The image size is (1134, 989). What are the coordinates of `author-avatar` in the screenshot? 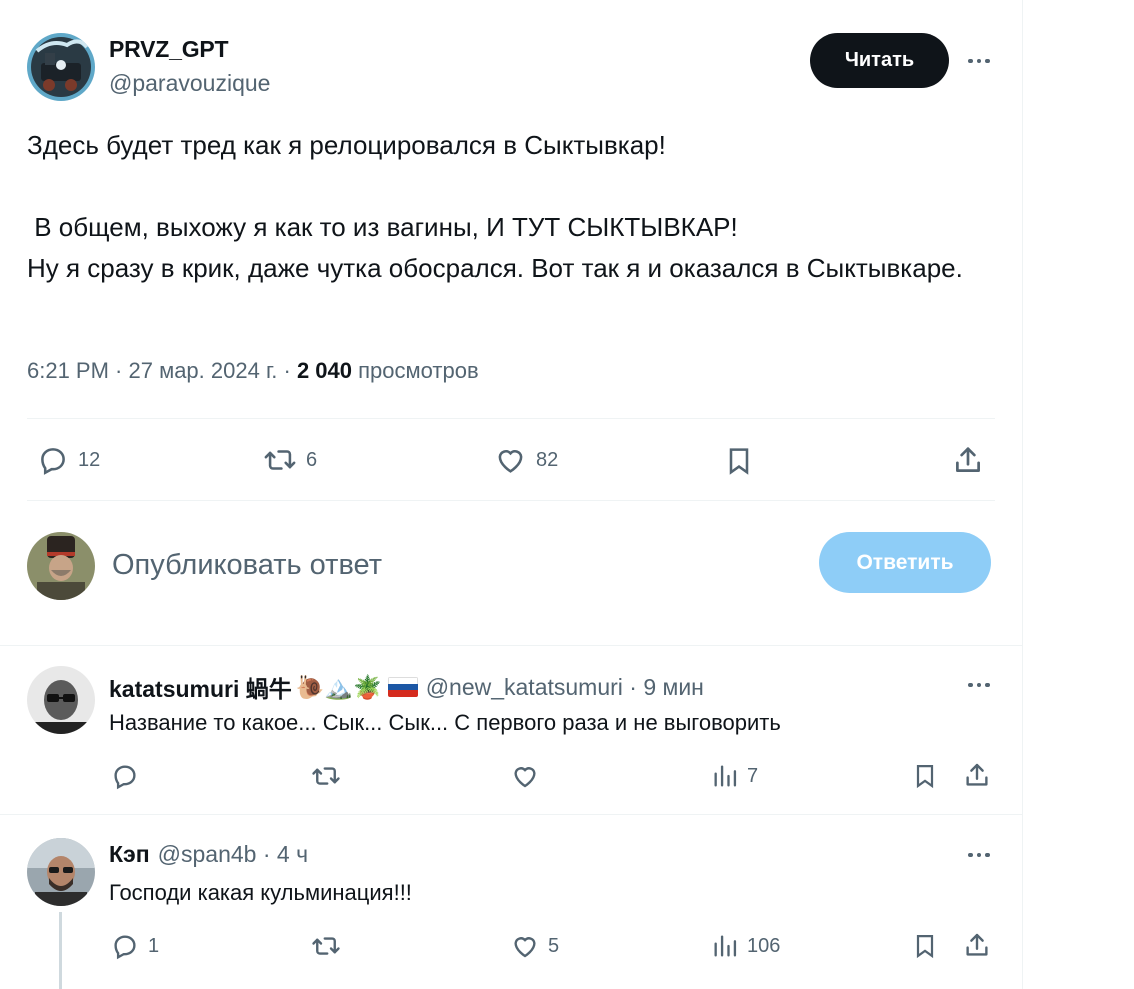 It's located at (61, 67).